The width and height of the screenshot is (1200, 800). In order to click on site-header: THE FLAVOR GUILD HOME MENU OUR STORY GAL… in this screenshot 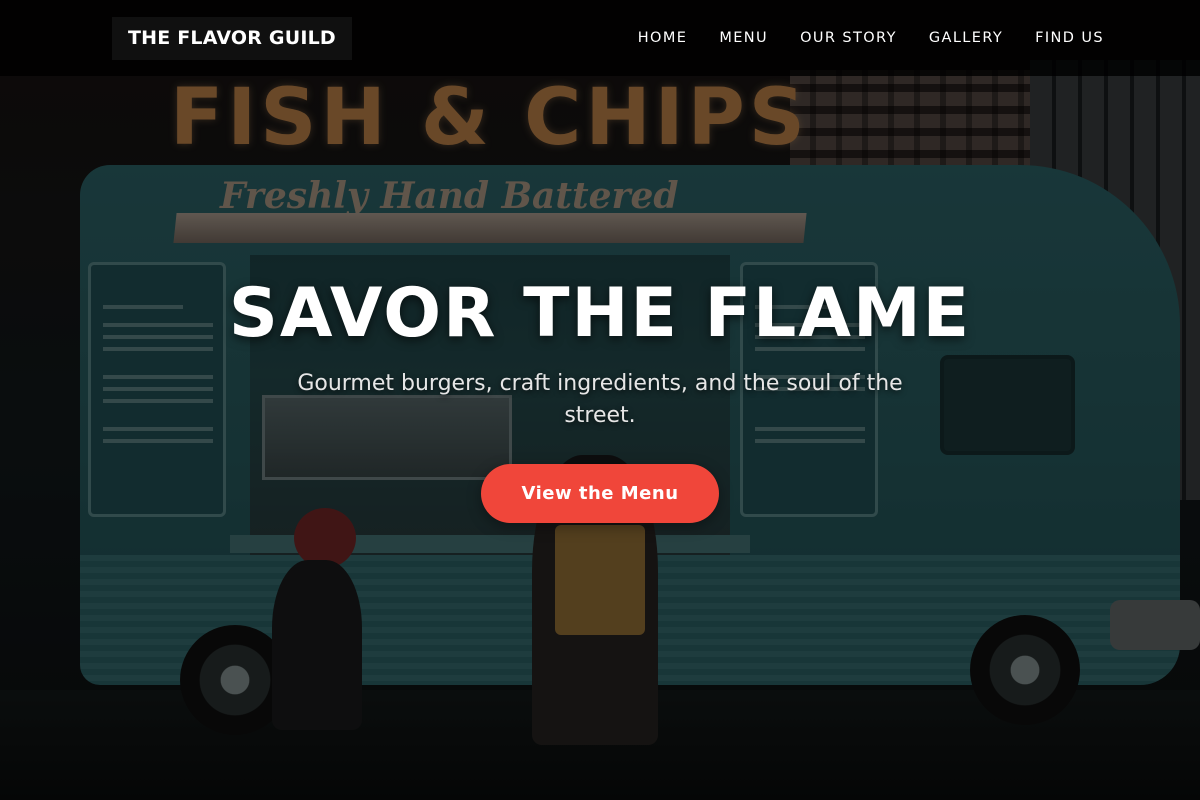, I will do `click(600, 38)`.